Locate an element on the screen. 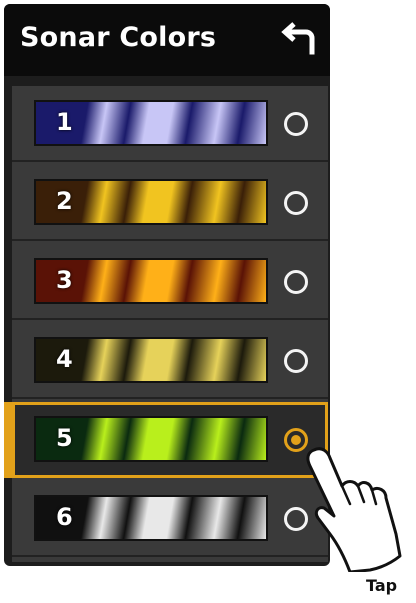  tap-label: Tap is located at coordinates (382, 585).